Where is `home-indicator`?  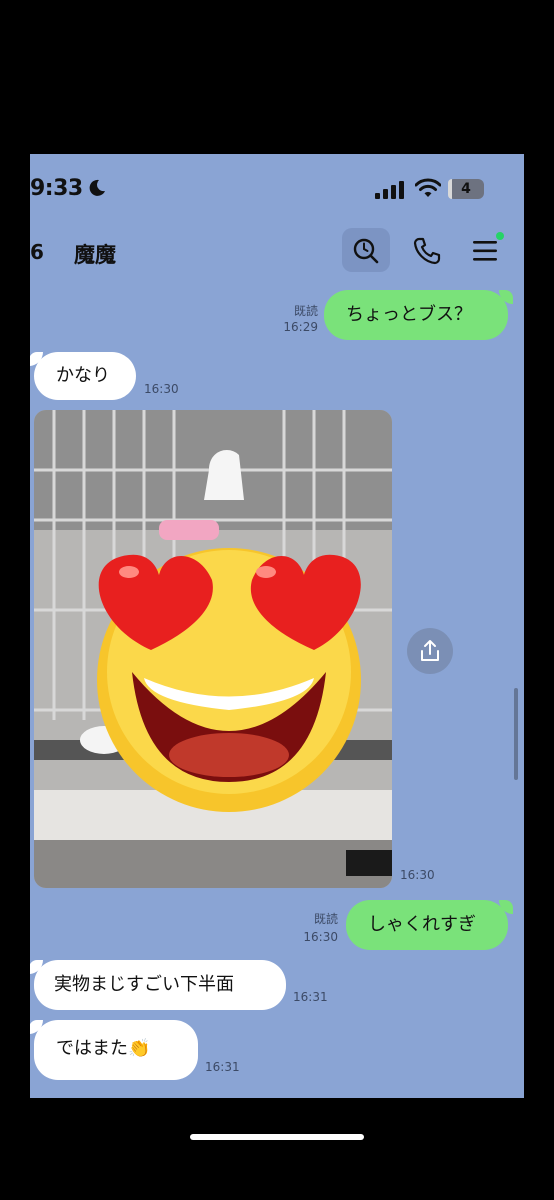
home-indicator is located at coordinates (277, 1137).